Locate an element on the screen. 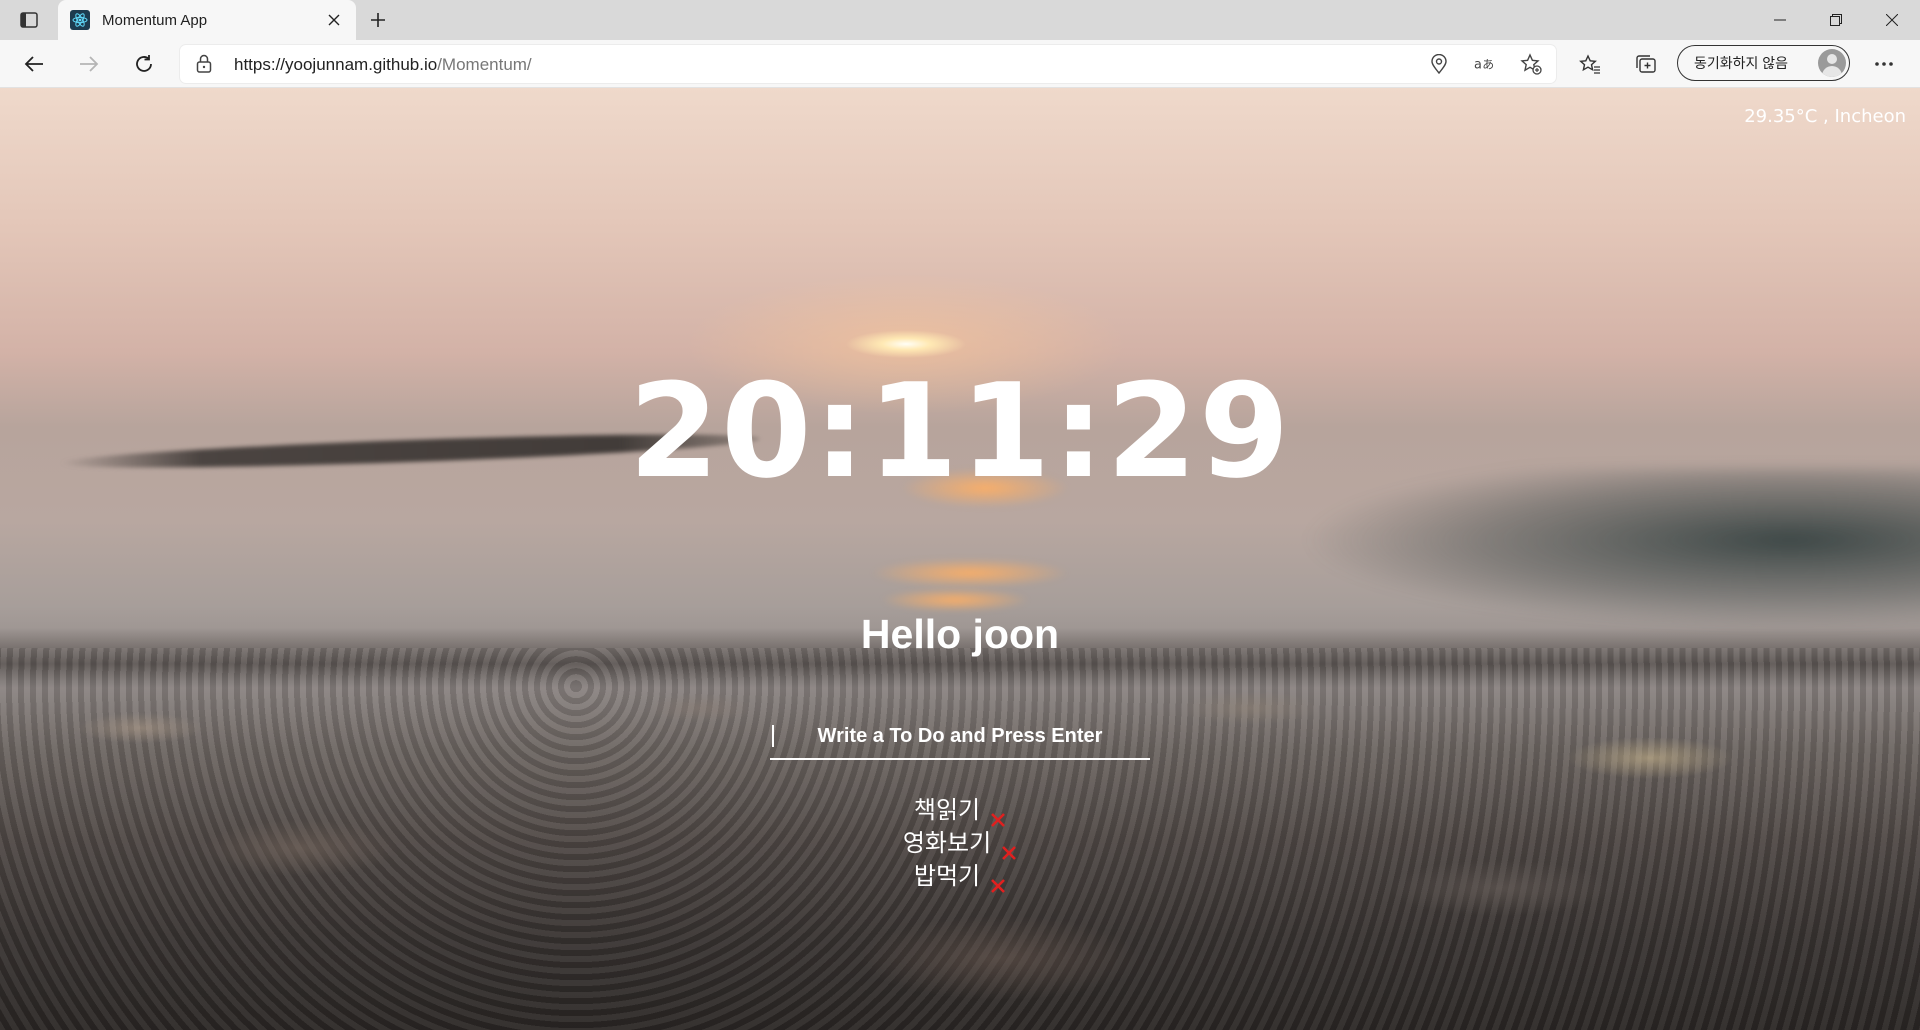  tab-close-button is located at coordinates (334, 20).